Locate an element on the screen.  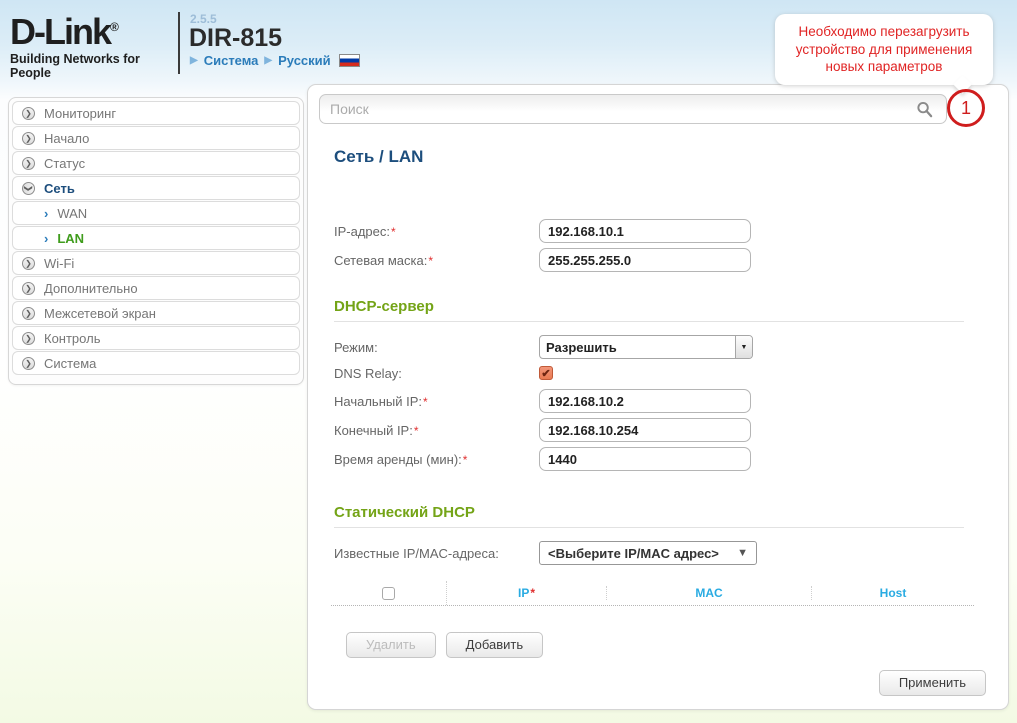
delete-button: Удалить is located at coordinates (391, 645).